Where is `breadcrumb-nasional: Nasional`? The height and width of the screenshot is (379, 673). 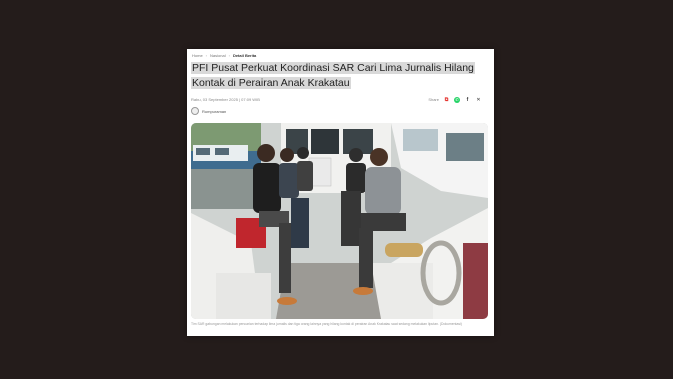
breadcrumb-nasional: Nasional is located at coordinates (218, 55).